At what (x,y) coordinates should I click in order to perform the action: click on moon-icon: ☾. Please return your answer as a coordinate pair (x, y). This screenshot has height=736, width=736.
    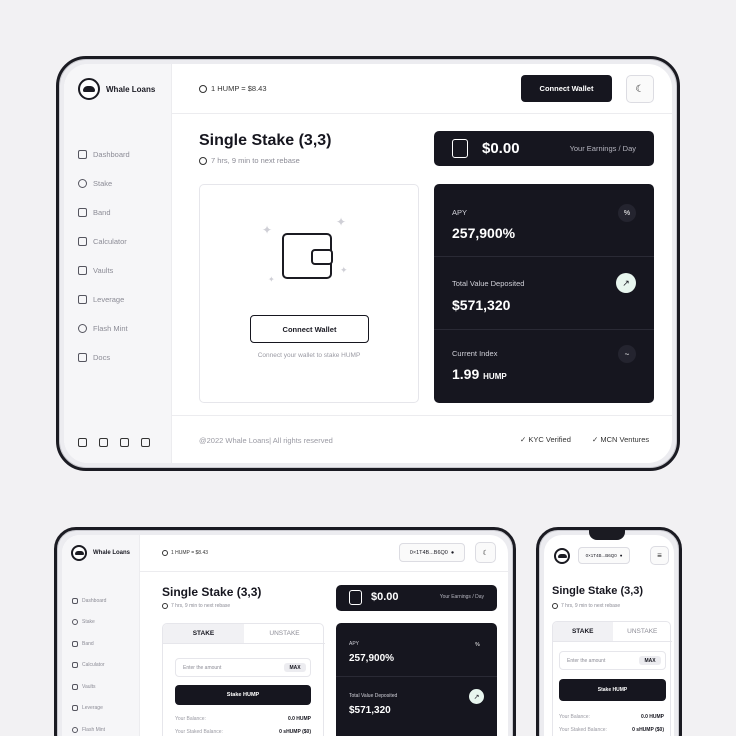
    Looking at the image, I should click on (485, 553).